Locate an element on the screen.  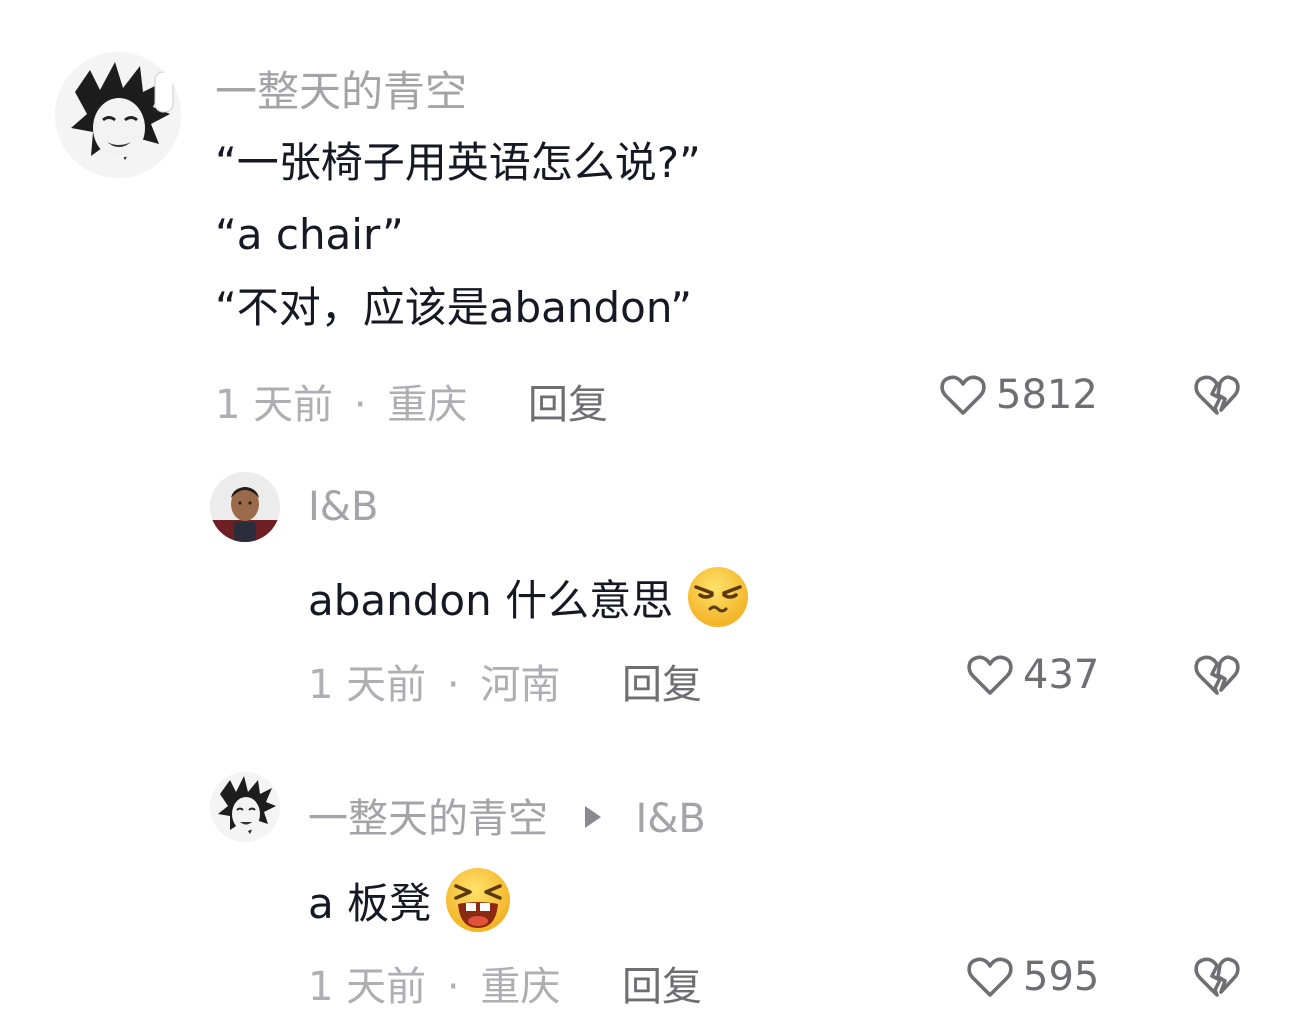
comment-text: abandon 什么意思 is located at coordinates (529, 597).